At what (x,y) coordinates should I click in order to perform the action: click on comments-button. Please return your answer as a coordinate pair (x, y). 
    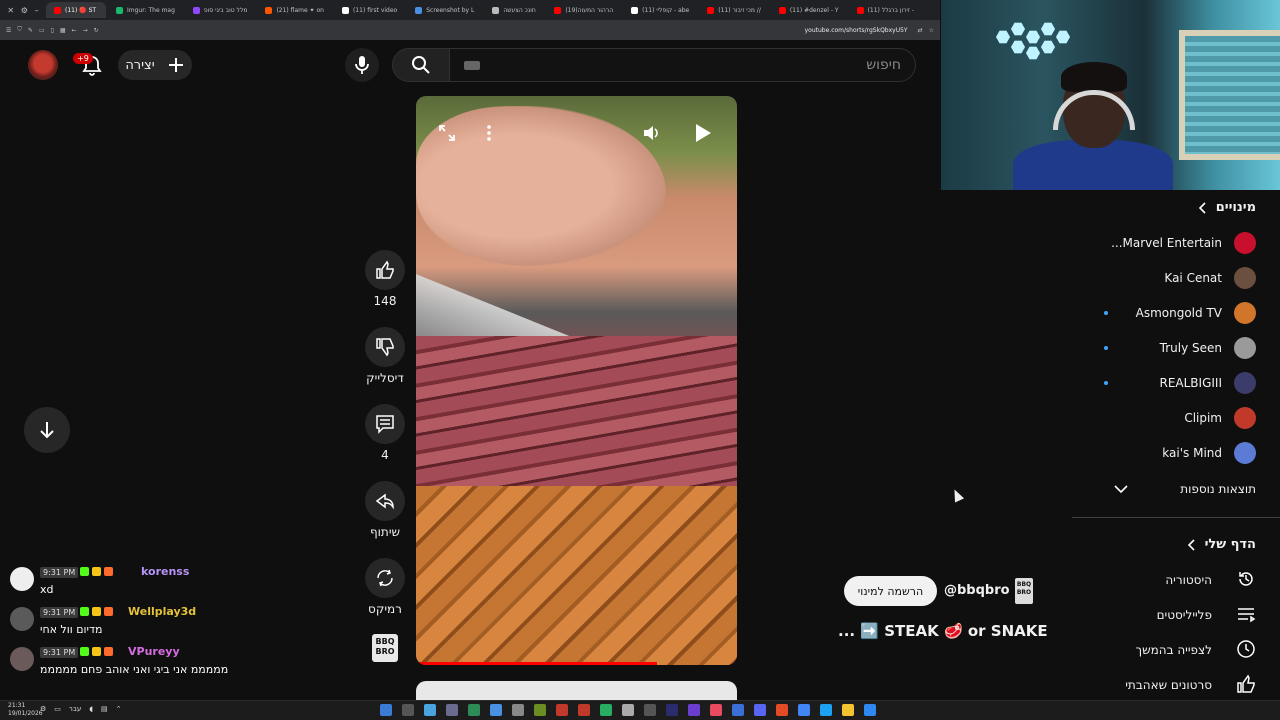
    Looking at the image, I should click on (385, 424).